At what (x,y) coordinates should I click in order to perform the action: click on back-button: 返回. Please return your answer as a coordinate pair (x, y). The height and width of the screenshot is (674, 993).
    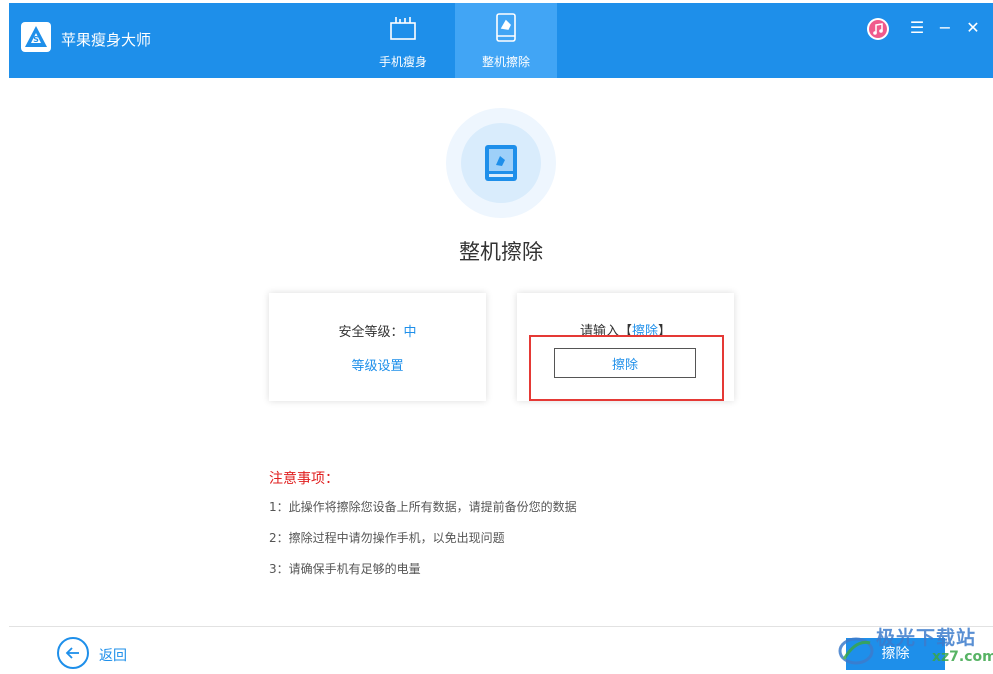
    Looking at the image, I should click on (107, 653).